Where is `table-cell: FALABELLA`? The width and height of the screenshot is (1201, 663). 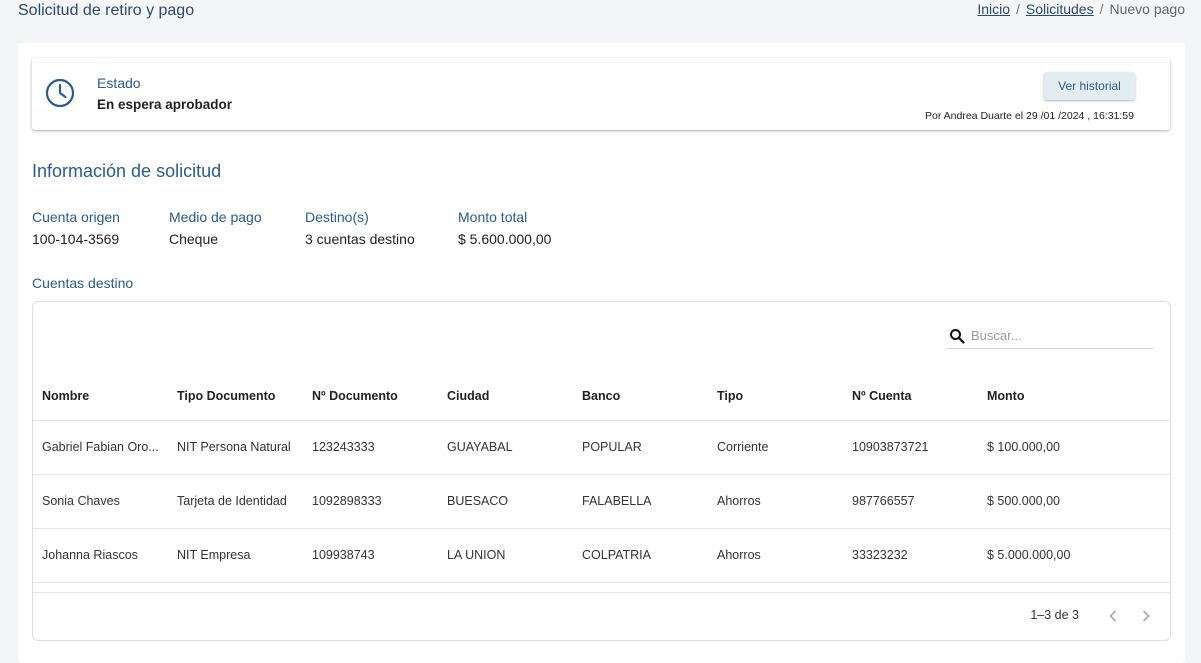 table-cell: FALABELLA is located at coordinates (640, 501).